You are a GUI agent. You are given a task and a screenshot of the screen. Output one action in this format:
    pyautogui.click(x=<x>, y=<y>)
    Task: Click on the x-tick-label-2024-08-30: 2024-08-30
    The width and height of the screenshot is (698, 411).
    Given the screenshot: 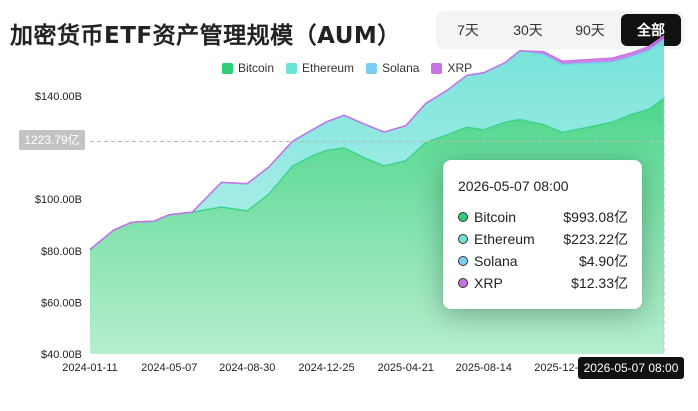 What is the action you would take?
    pyautogui.click(x=247, y=368)
    